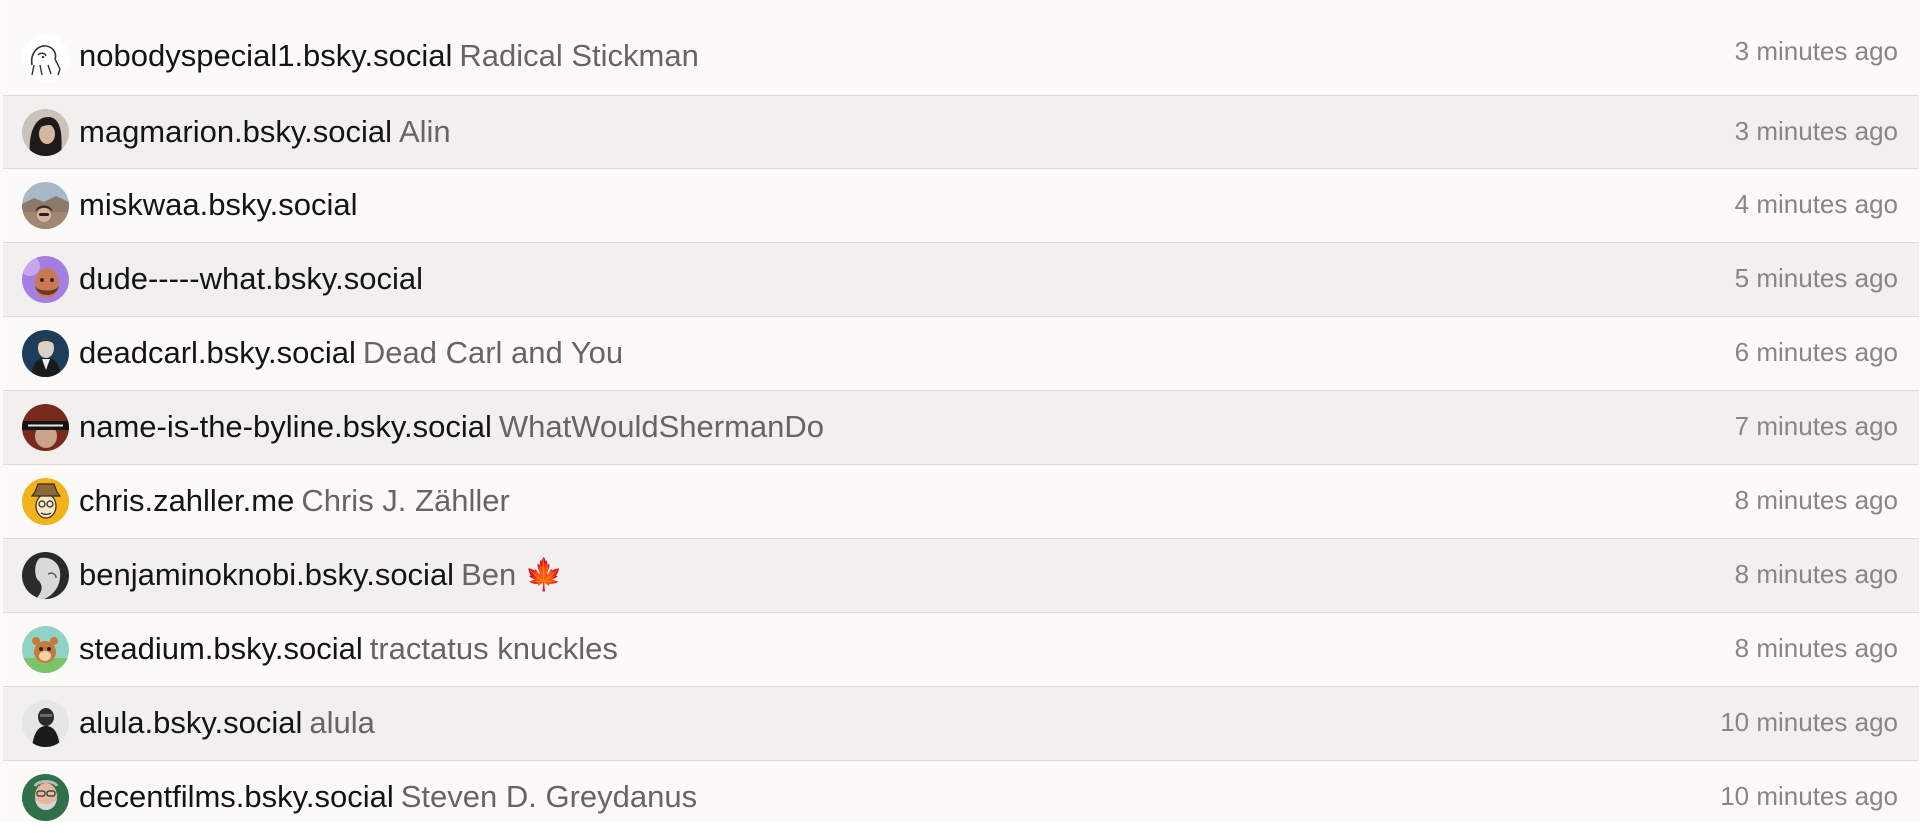 The width and height of the screenshot is (1920, 833). I want to click on display-name-label: tractatus knuckles, so click(493, 648).